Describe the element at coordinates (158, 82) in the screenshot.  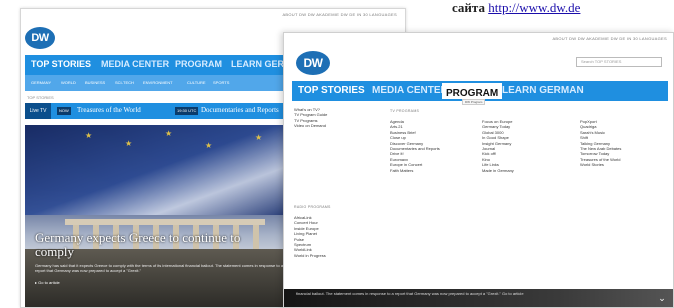
I see `subnav-item: ENVIRONMENT` at that location.